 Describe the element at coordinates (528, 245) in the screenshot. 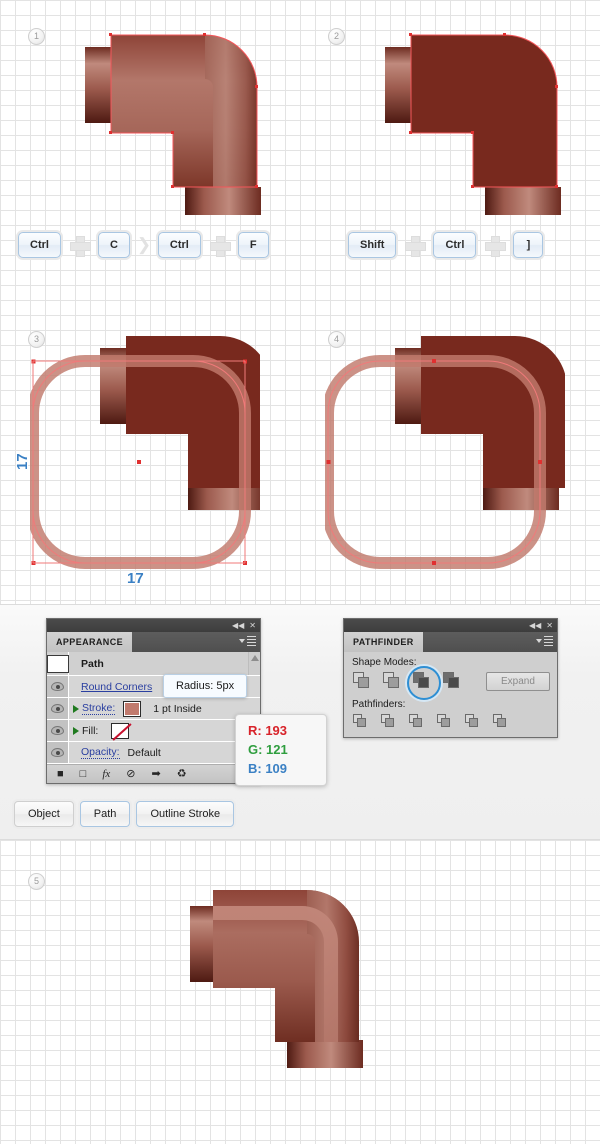

I see `key-bracket: ]` at that location.